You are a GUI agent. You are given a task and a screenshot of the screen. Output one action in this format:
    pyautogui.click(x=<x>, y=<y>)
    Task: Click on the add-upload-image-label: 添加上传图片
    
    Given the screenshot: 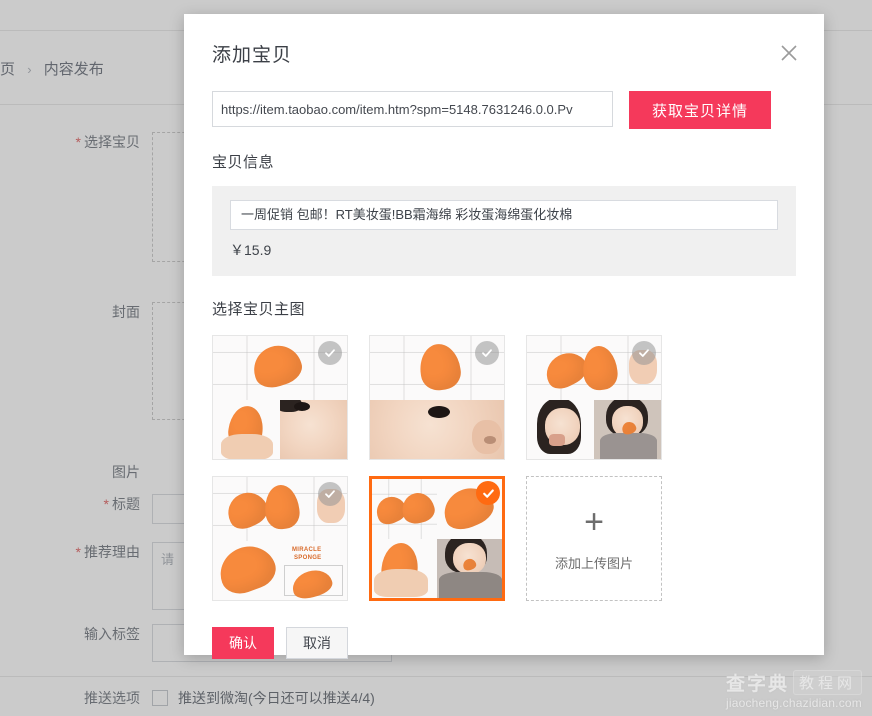 What is the action you would take?
    pyautogui.click(x=593, y=563)
    